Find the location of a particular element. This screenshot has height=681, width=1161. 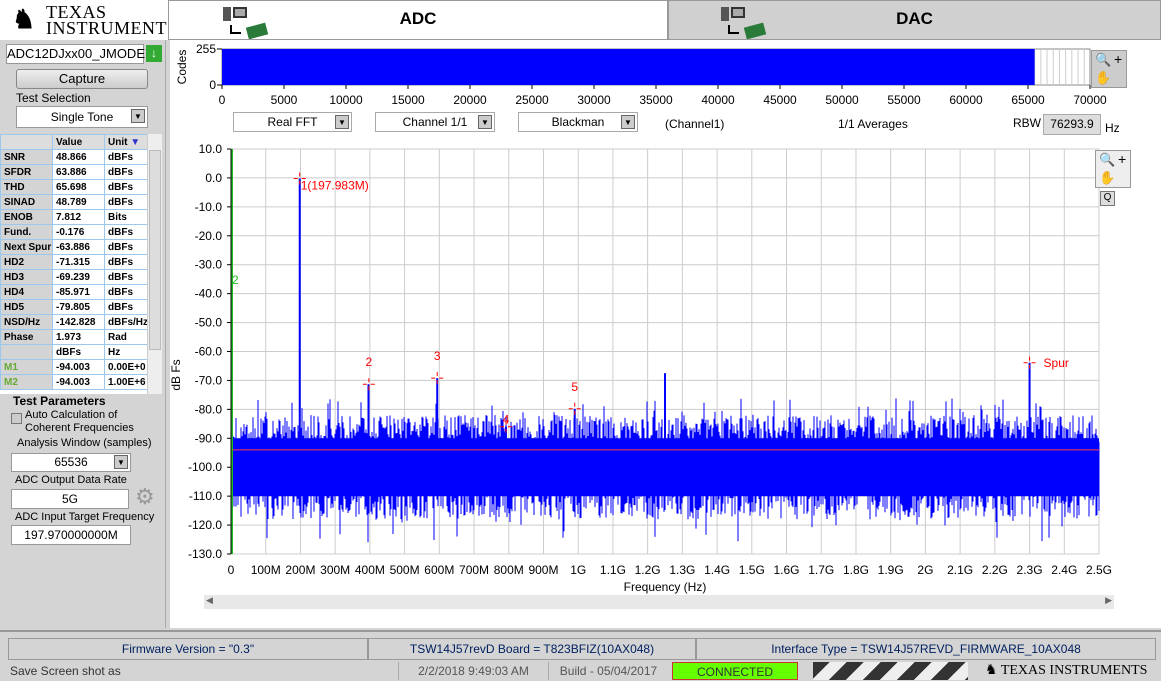

y-axis-label: dB Fs is located at coordinates (176, 374).